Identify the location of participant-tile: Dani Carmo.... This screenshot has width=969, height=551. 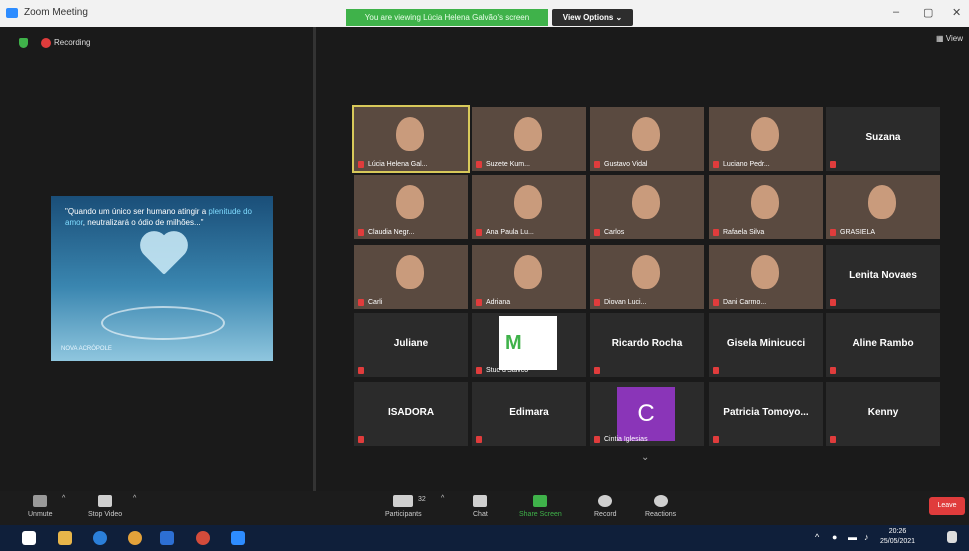
(766, 277).